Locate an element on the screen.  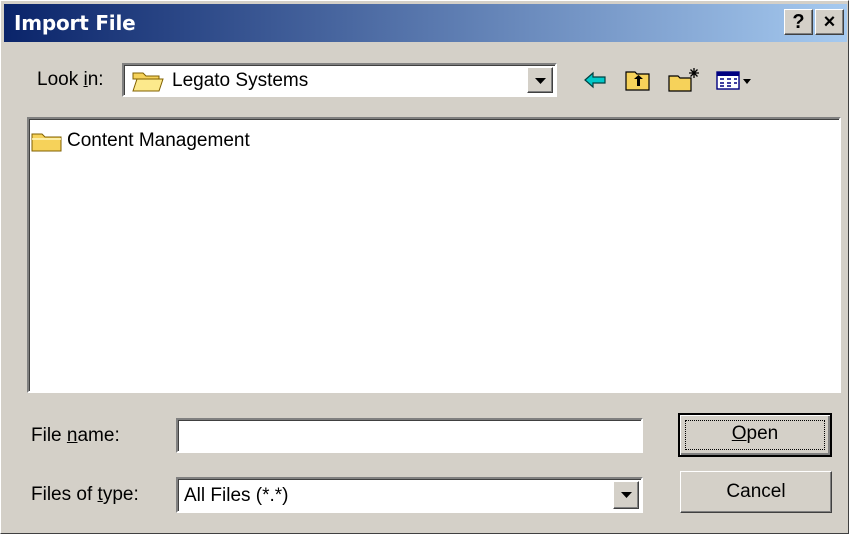
view-menu-button is located at coordinates (735, 80).